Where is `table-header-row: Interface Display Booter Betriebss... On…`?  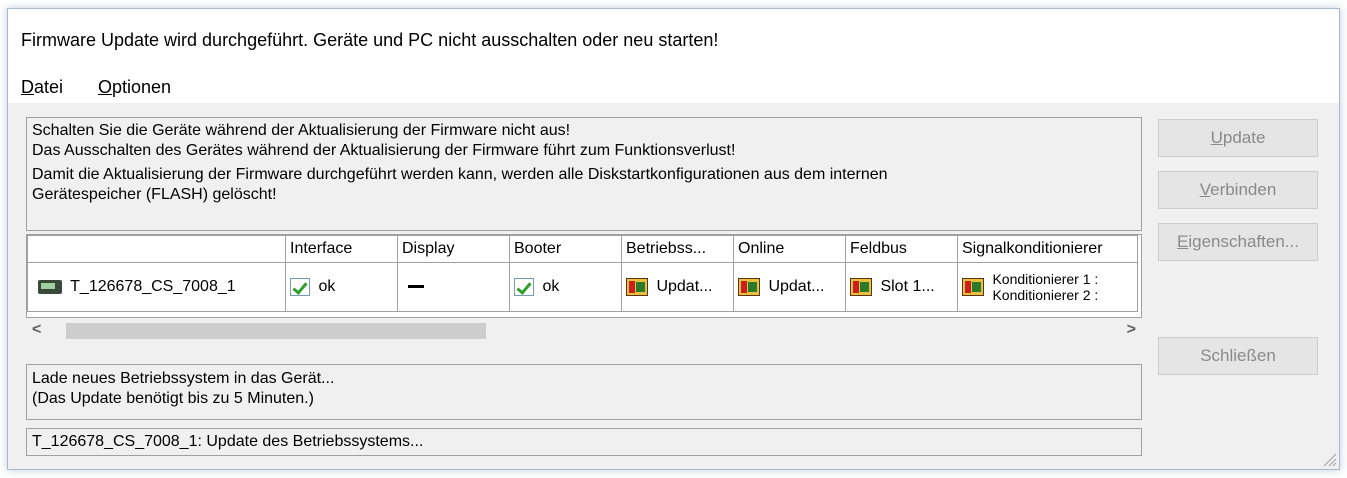 table-header-row: Interface Display Booter Betriebss... On… is located at coordinates (582, 249).